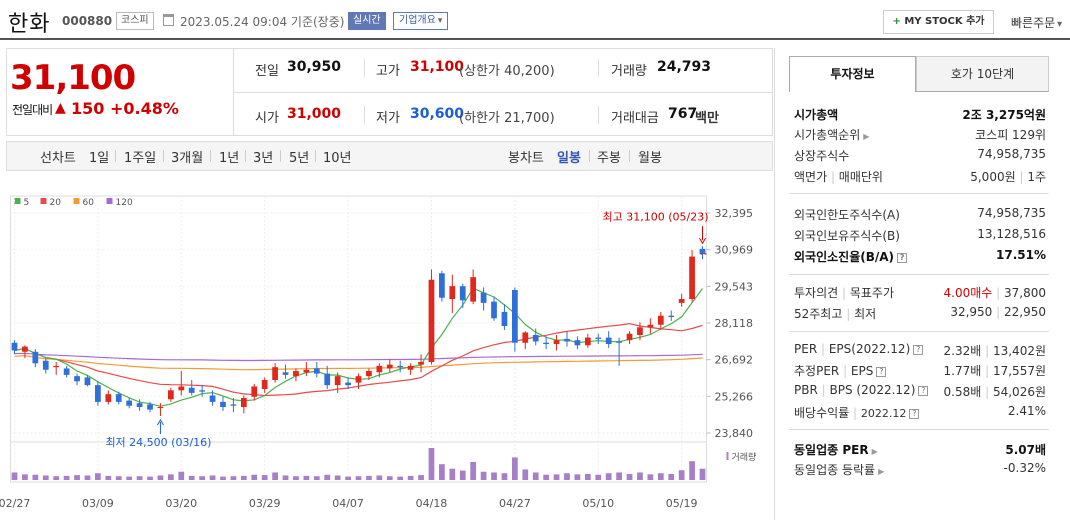  What do you see at coordinates (982, 91) in the screenshot?
I see `tab-underline` at bounding box center [982, 91].